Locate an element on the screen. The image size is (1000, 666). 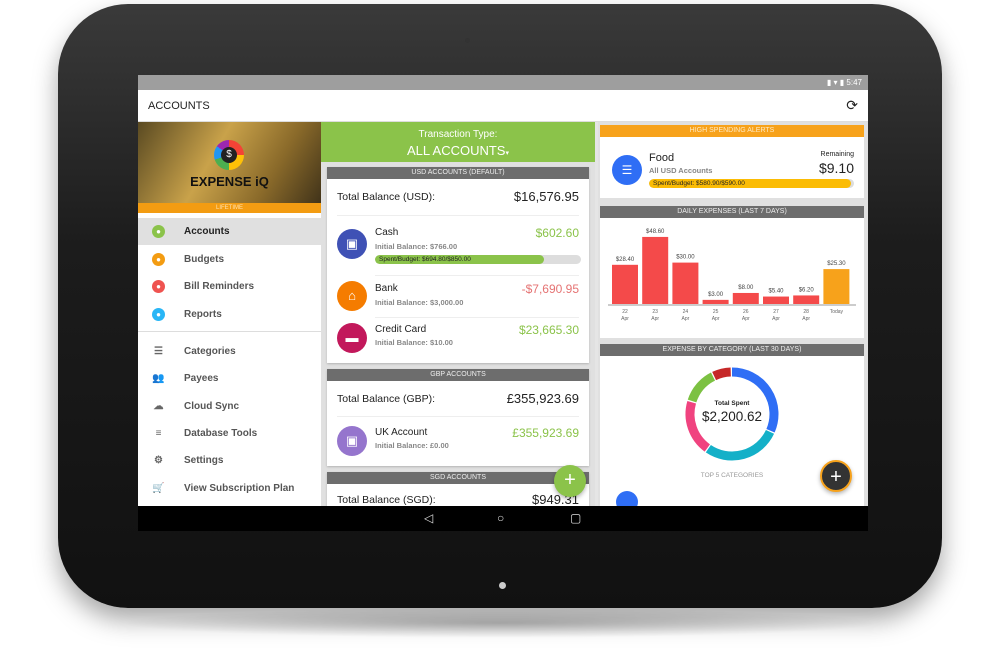
alert-scope: All USD Accounts is located at coordinates (681, 170).